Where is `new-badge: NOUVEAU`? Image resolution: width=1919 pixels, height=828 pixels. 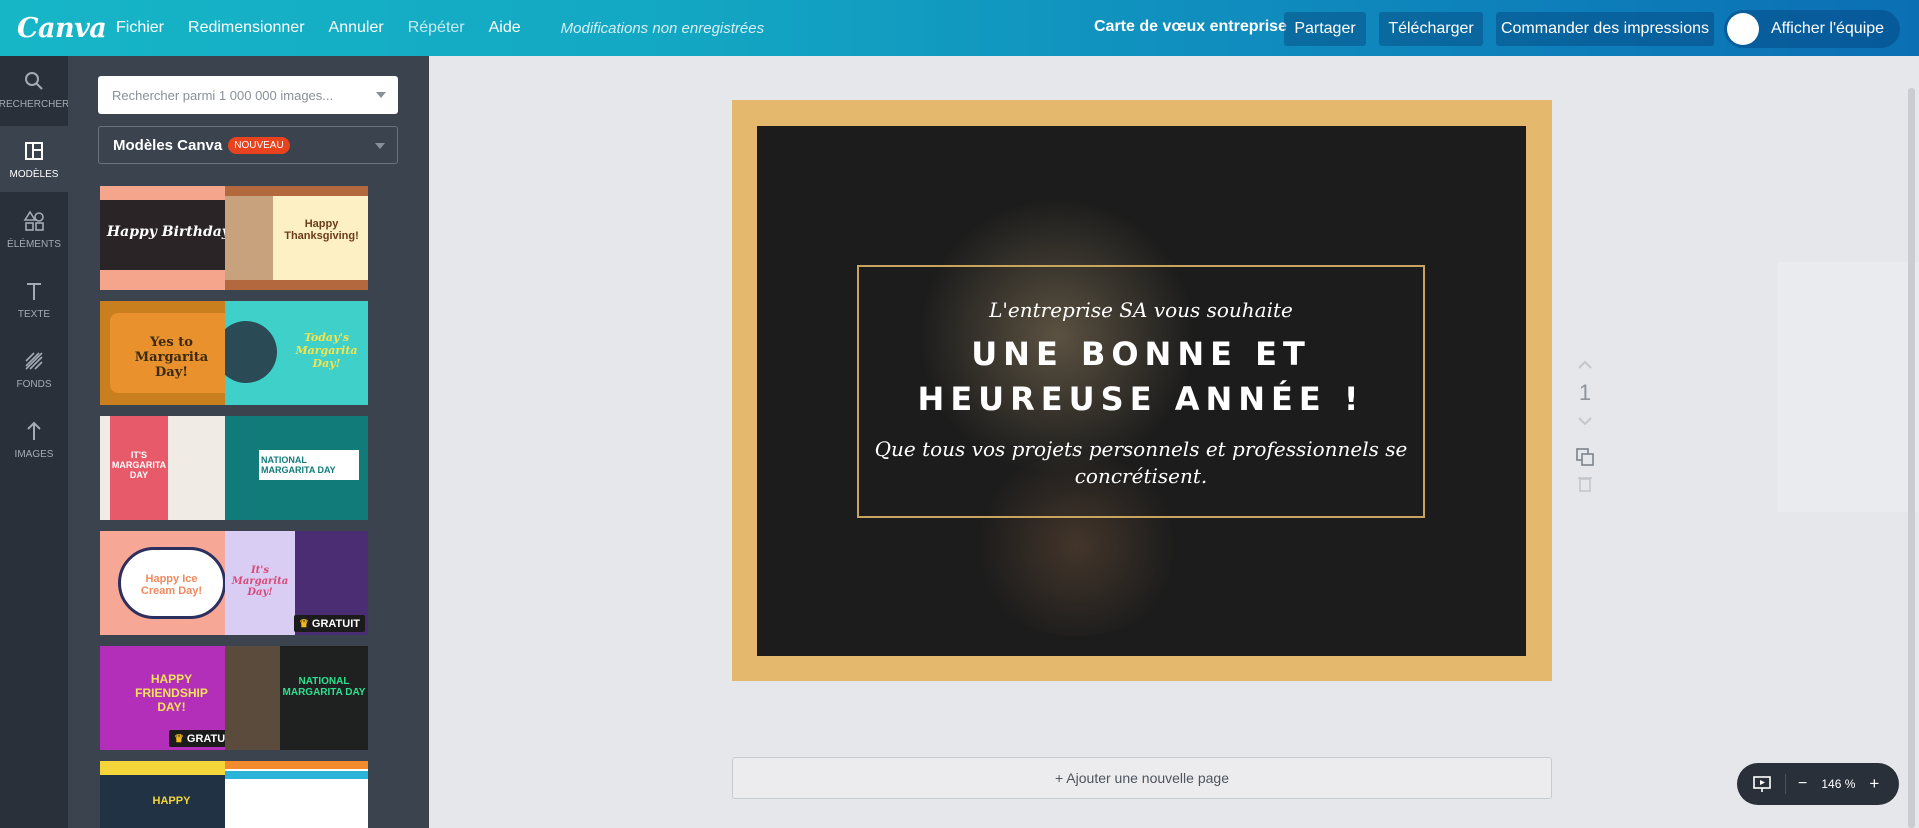
new-badge: NOUVEAU is located at coordinates (259, 145).